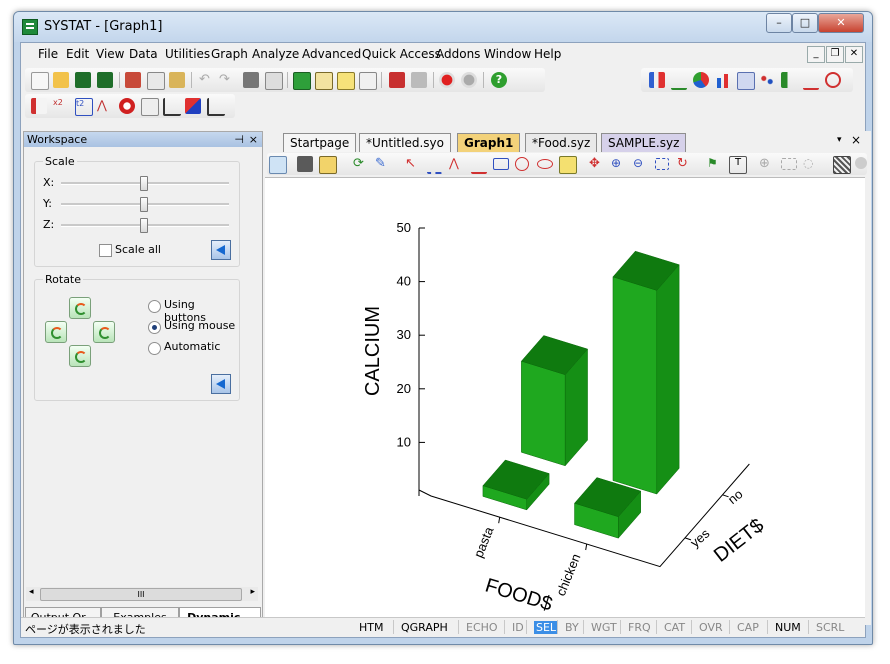  Describe the element at coordinates (193, 106) in the screenshot. I see `correlation-icon` at that location.